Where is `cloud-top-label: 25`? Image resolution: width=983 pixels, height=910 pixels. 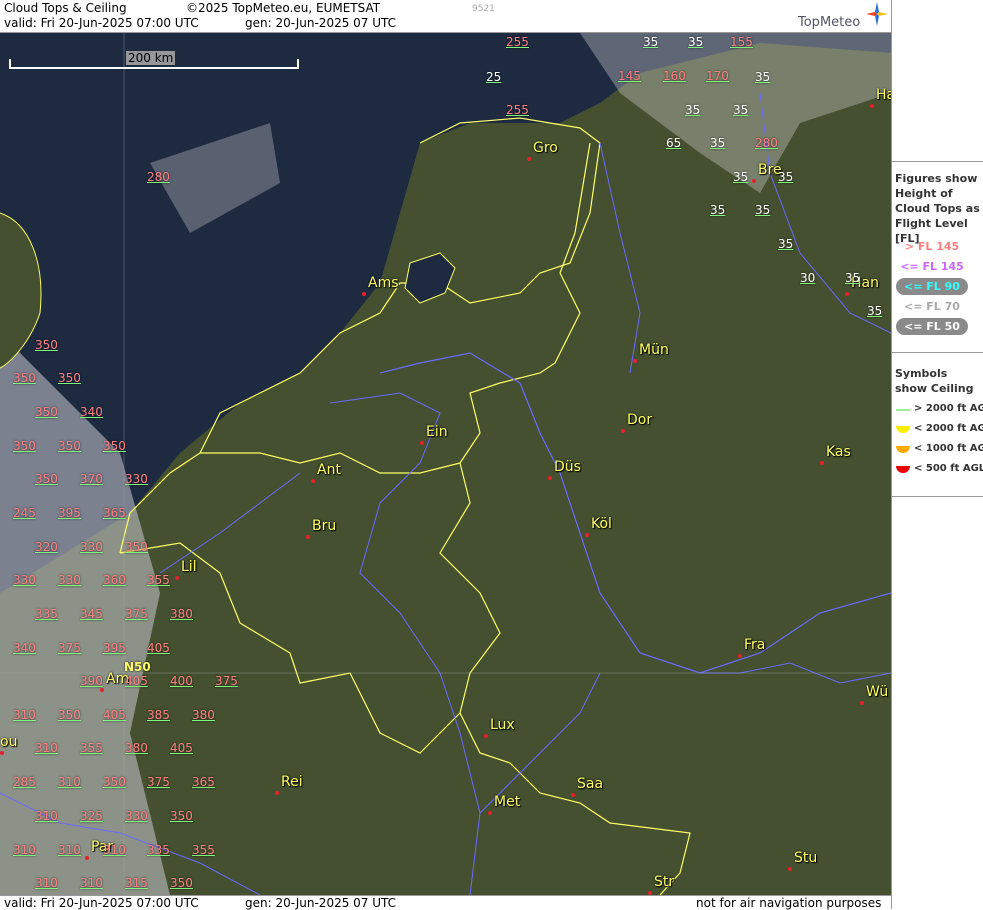
cloud-top-label: 25 is located at coordinates (494, 77).